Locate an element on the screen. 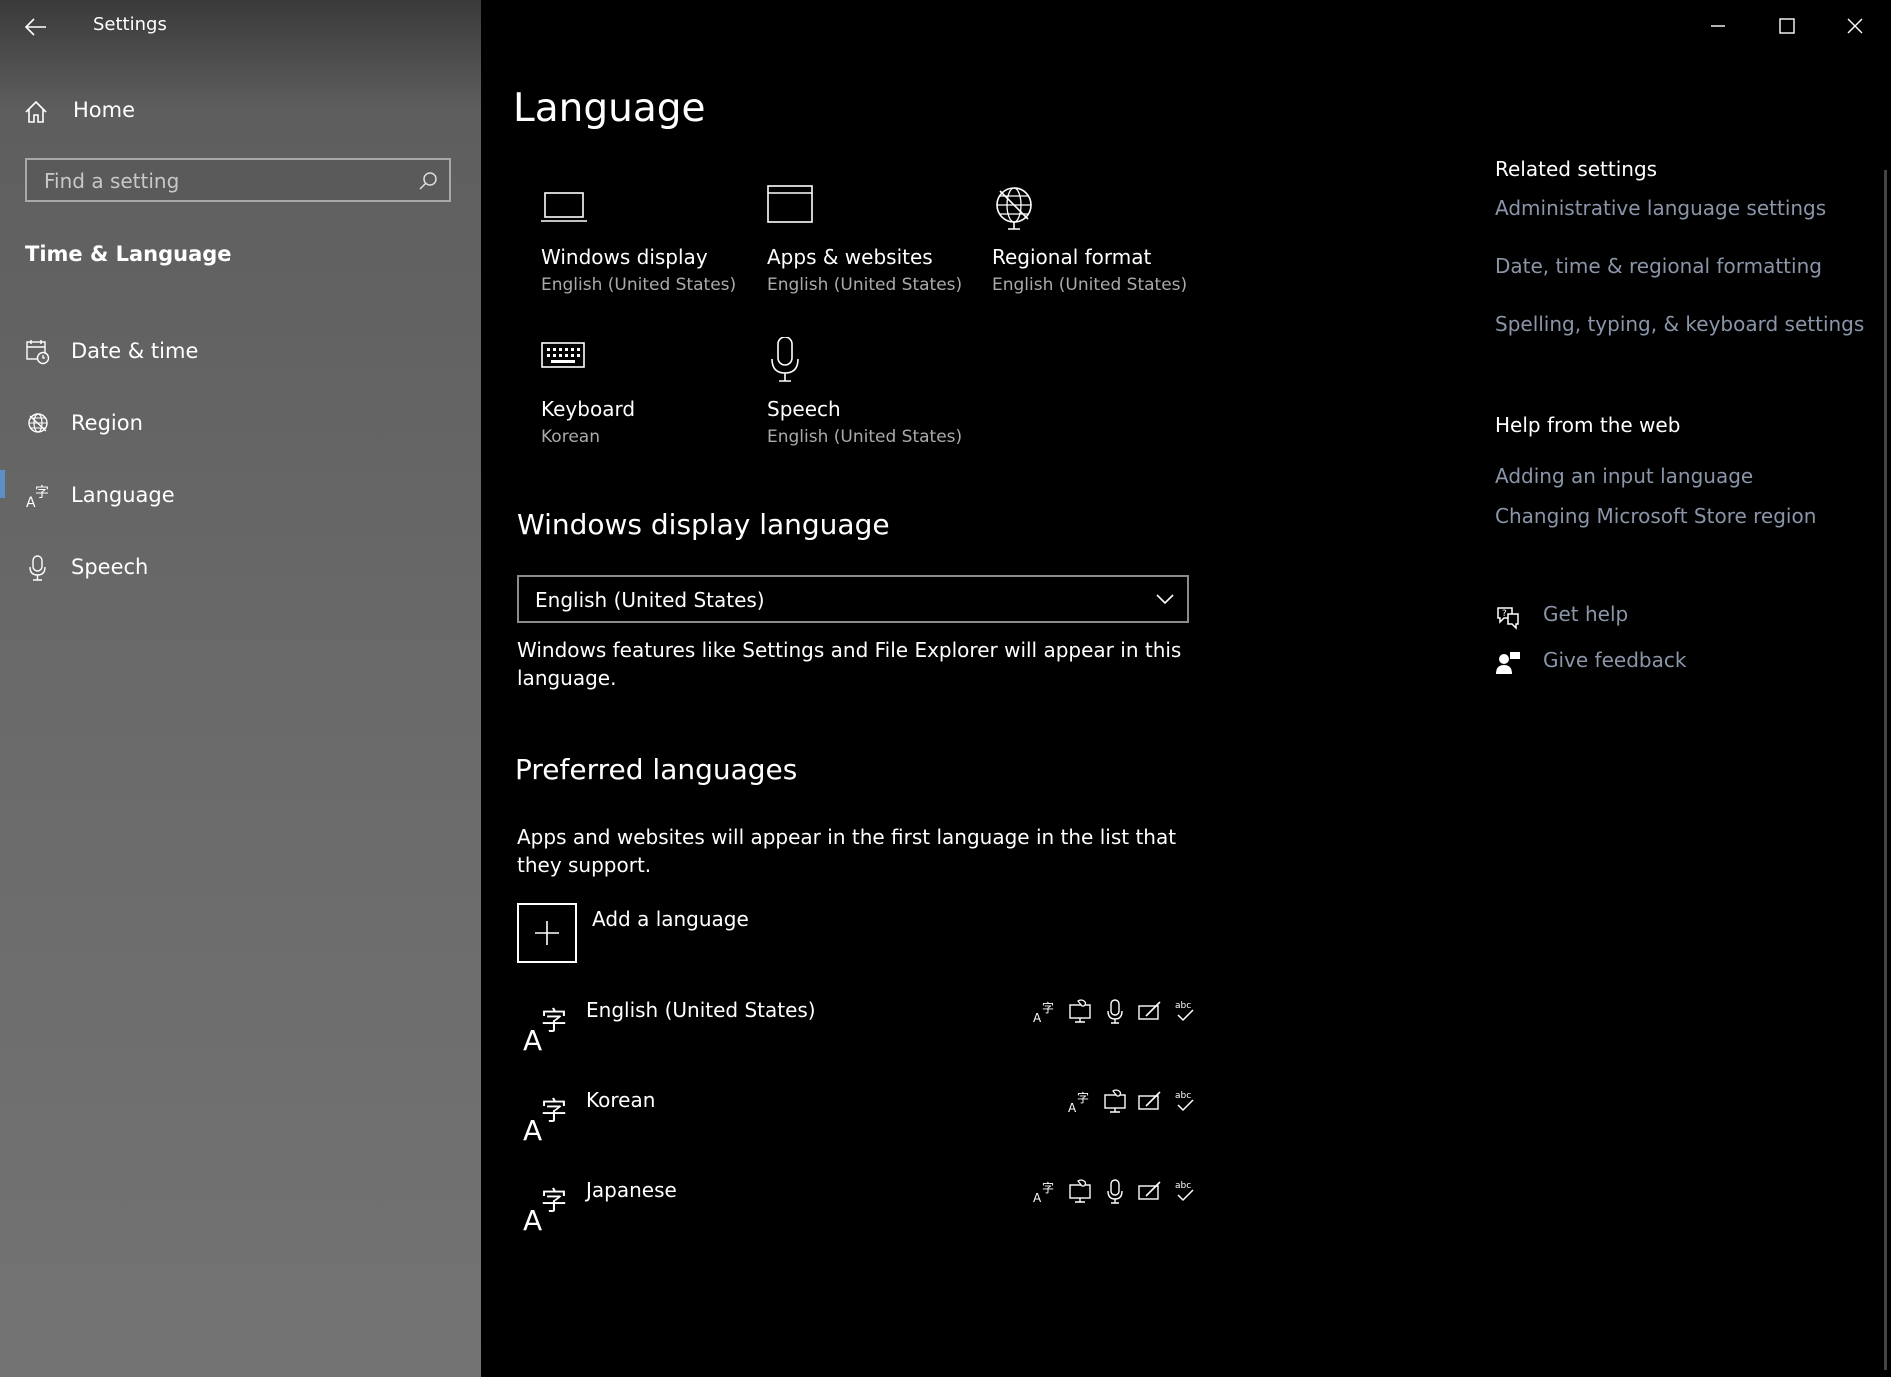 The height and width of the screenshot is (1377, 1891). sidebar-item-language: A 字 Language is located at coordinates (240, 497).